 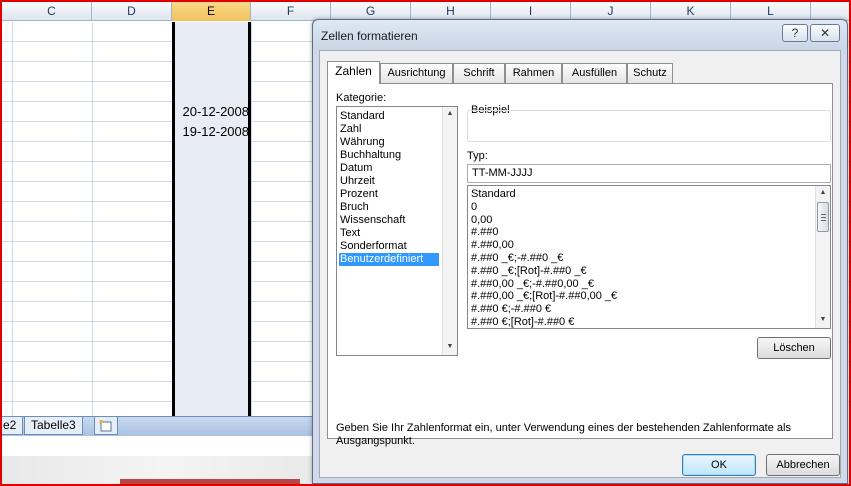 I want to click on category-item: Zahl, so click(x=389, y=129).